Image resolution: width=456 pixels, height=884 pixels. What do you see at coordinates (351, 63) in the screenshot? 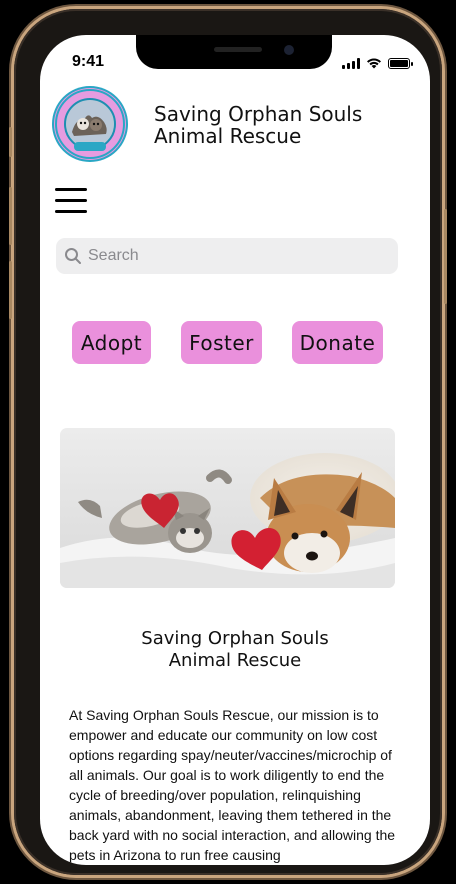
I see `cellular-signal-icon` at bounding box center [351, 63].